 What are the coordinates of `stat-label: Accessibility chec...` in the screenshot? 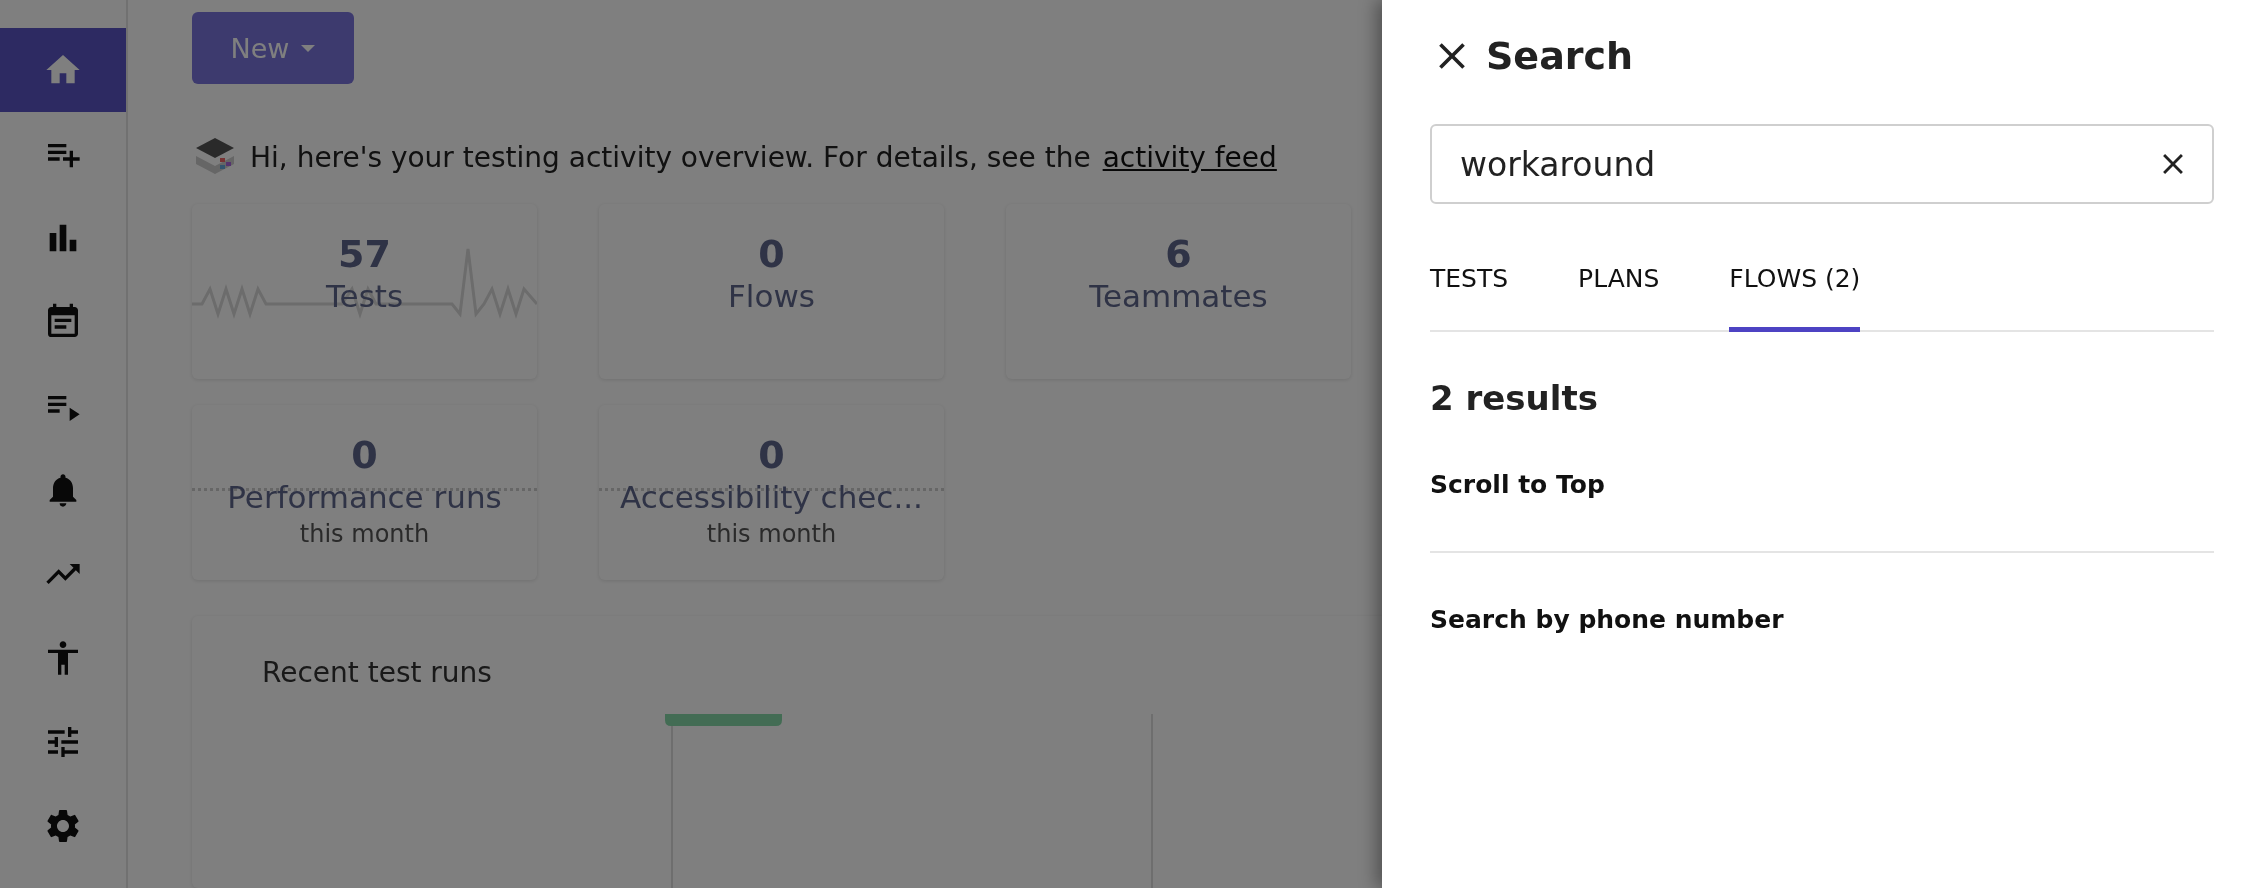 It's located at (771, 497).